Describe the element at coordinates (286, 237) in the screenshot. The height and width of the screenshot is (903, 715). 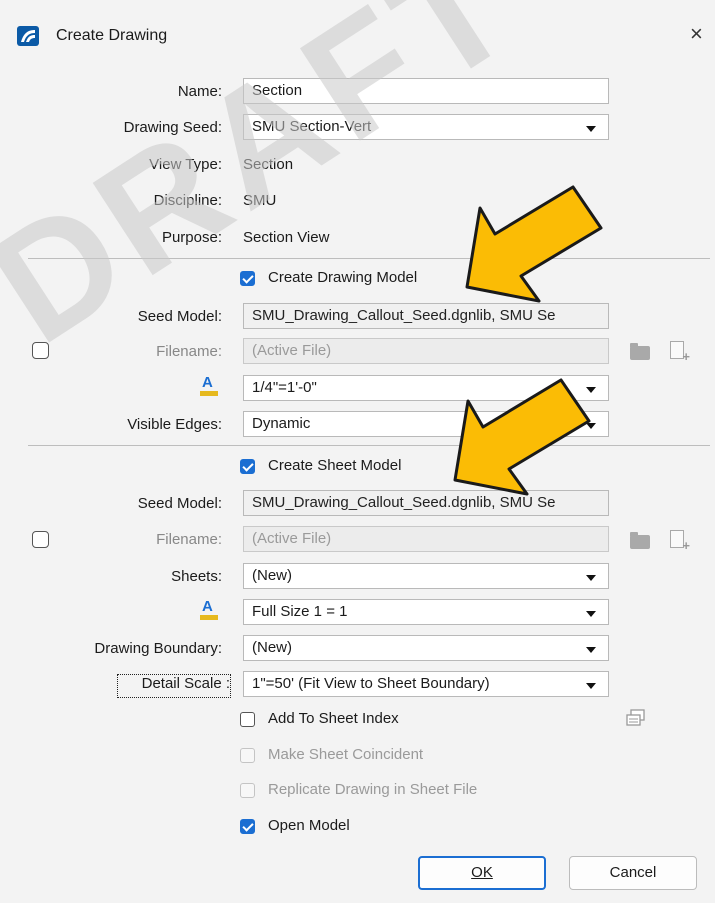
I see `purpose-value: Section View` at that location.